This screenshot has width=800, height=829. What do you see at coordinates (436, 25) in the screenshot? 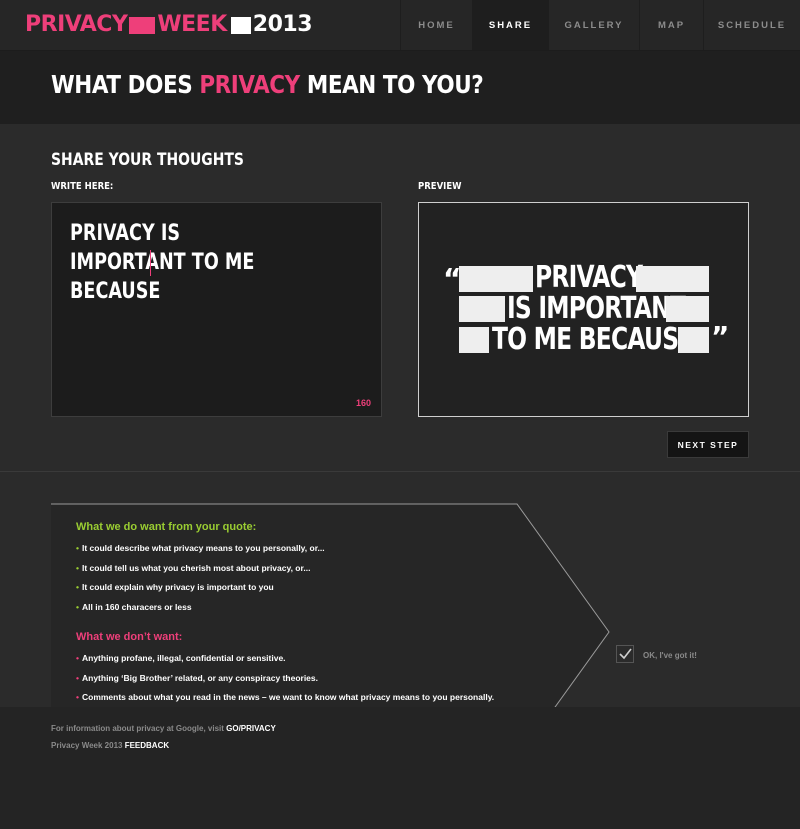
I see `nav-home: HOME` at bounding box center [436, 25].